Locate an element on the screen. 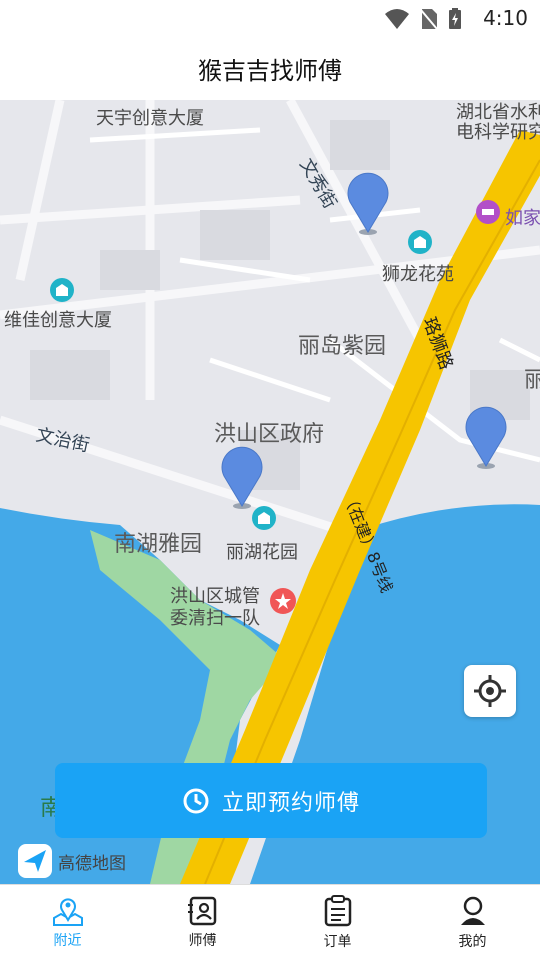 This screenshot has width=540, height=961. poi-hotel-icon is located at coordinates (488, 212).